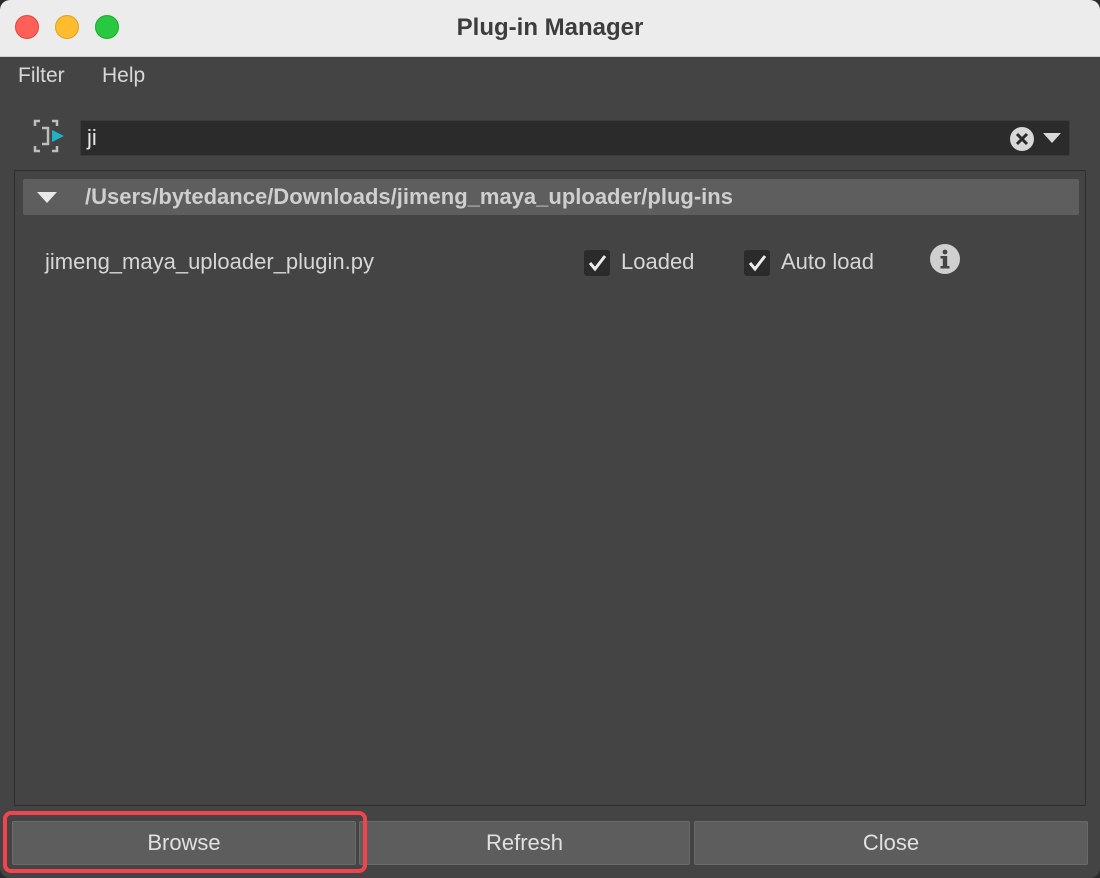 This screenshot has width=1100, height=878. What do you see at coordinates (41, 76) in the screenshot?
I see `menu-filter: Filter` at bounding box center [41, 76].